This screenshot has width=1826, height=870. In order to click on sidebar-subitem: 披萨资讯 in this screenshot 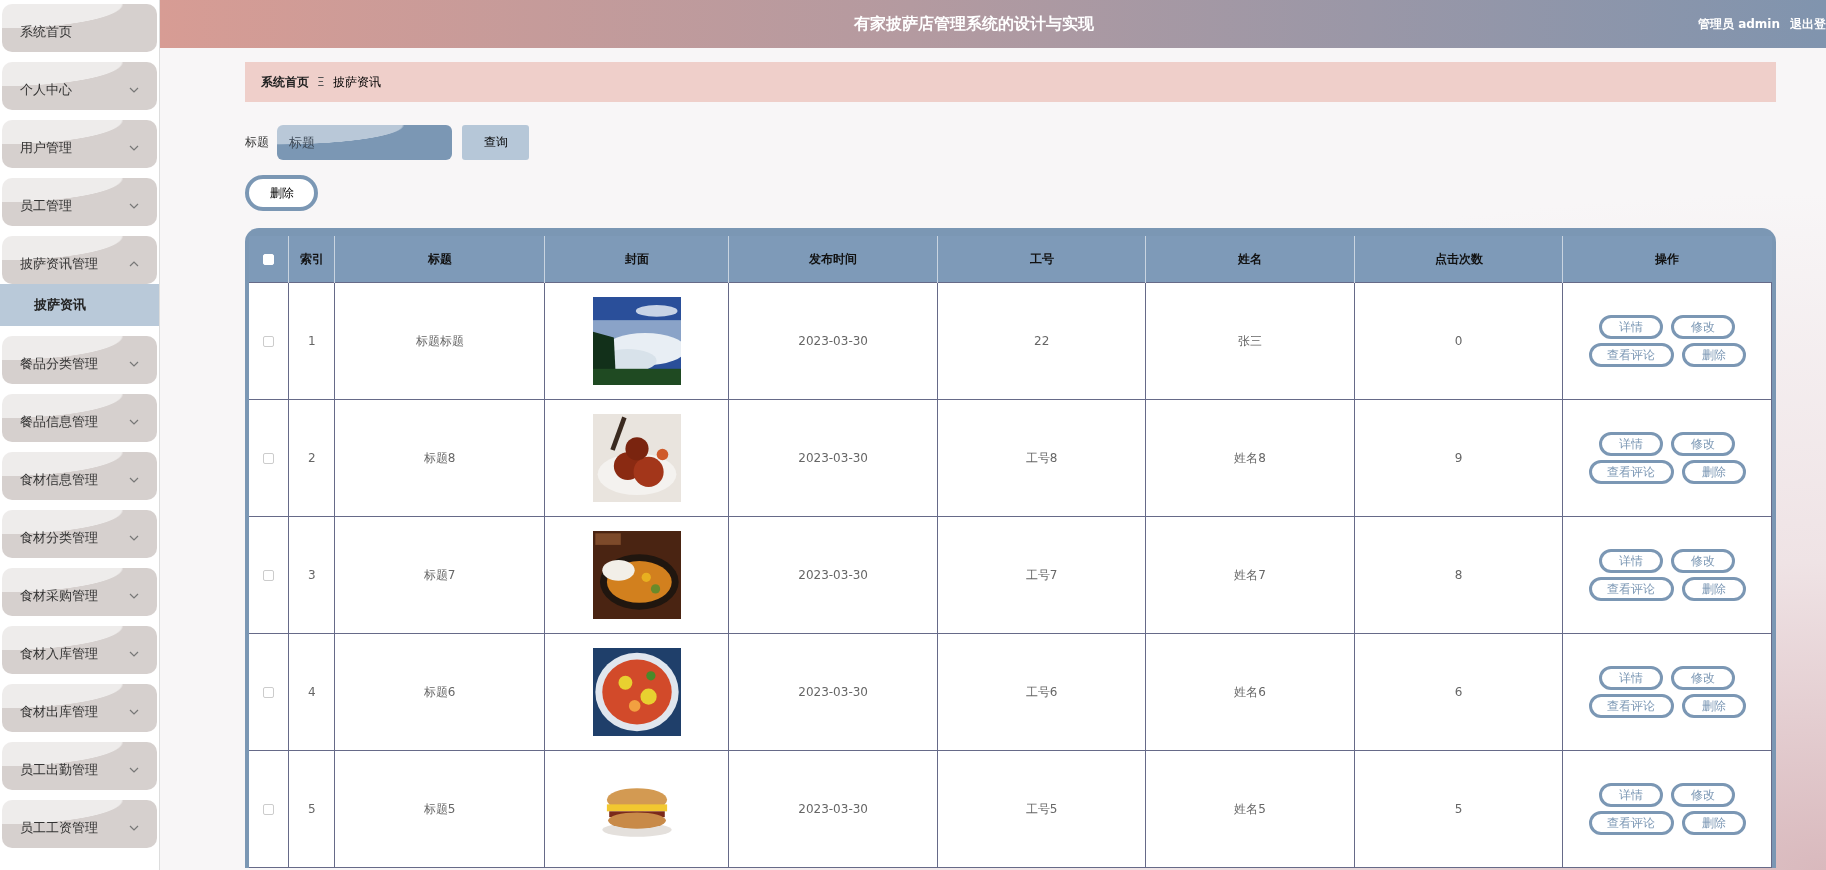, I will do `click(79, 305)`.